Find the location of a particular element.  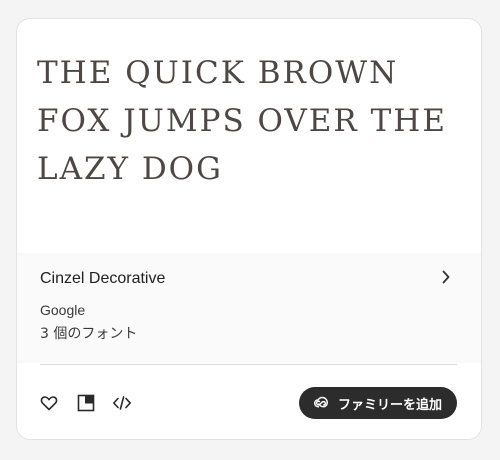

font-count: 3 個のフォント is located at coordinates (89, 334).